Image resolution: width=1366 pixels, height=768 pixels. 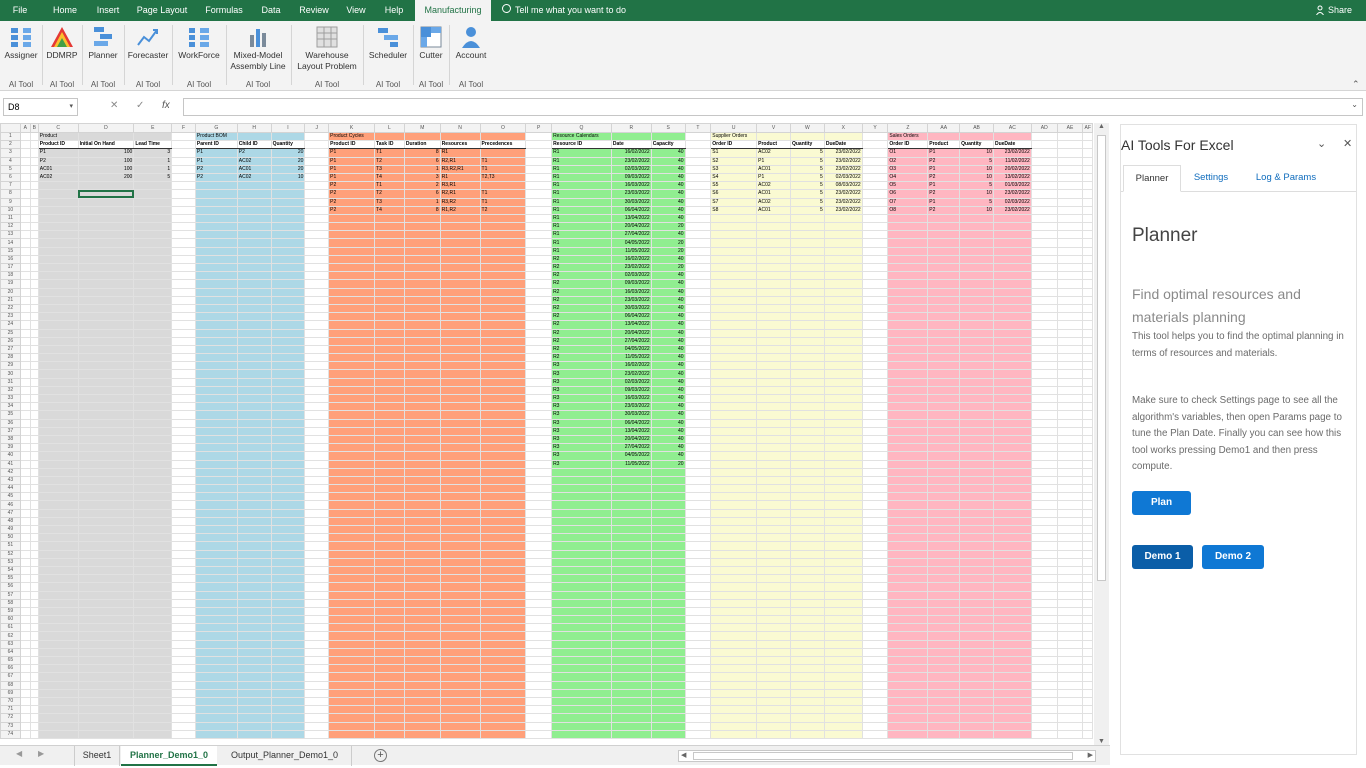 I want to click on sheet-cell: 06/04/2022, so click(x=631, y=317).